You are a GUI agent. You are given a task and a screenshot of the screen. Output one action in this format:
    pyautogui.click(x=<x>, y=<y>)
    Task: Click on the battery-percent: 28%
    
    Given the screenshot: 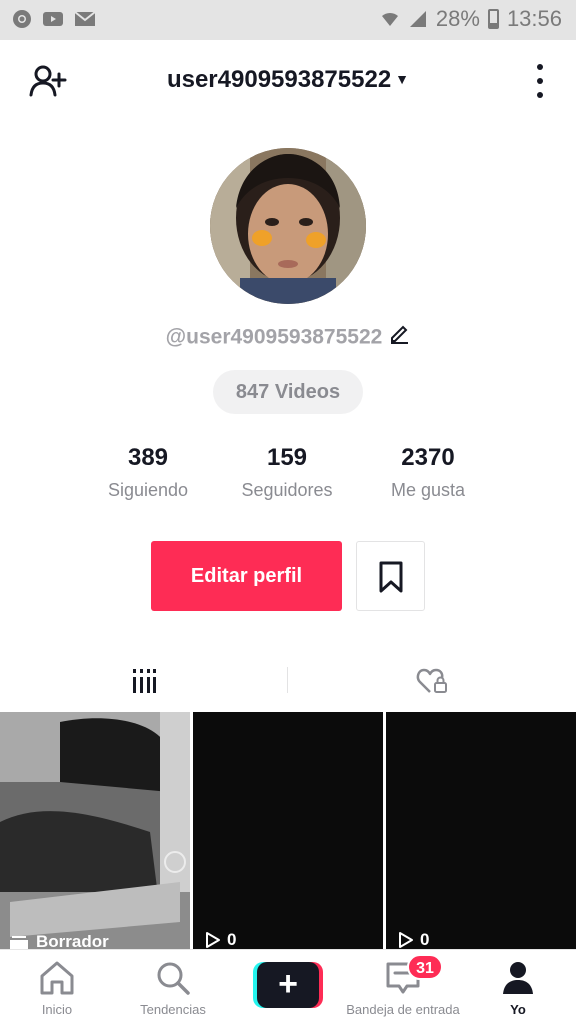 What is the action you would take?
    pyautogui.click(x=457, y=18)
    